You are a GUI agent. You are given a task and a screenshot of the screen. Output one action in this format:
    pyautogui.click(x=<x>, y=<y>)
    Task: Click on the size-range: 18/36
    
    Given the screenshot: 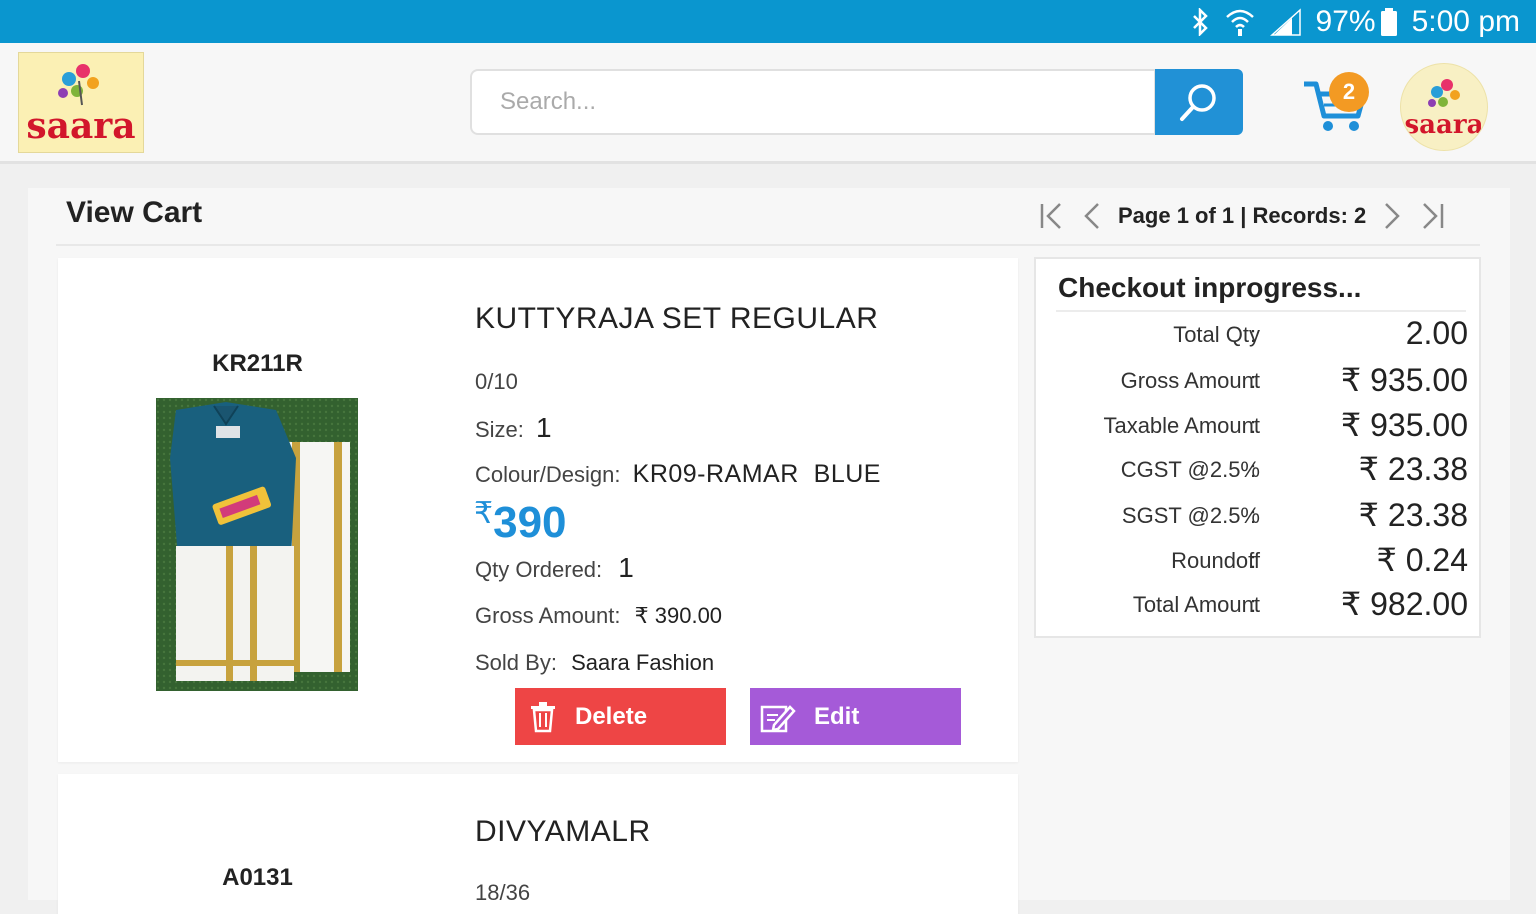 What is the action you would take?
    pyautogui.click(x=503, y=892)
    